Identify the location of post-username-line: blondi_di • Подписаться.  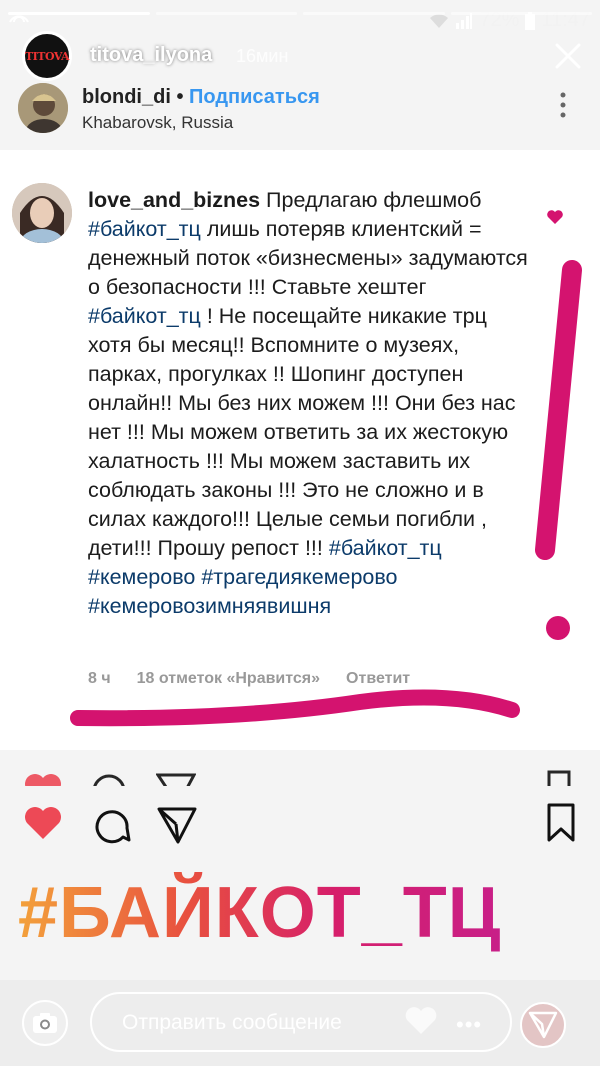
(201, 97).